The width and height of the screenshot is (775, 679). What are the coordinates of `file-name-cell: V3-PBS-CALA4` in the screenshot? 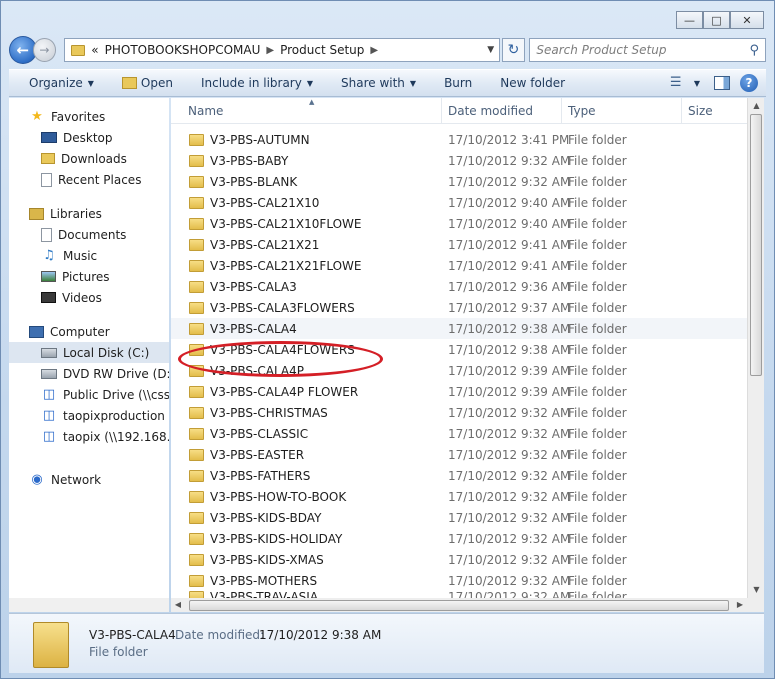 It's located at (306, 329).